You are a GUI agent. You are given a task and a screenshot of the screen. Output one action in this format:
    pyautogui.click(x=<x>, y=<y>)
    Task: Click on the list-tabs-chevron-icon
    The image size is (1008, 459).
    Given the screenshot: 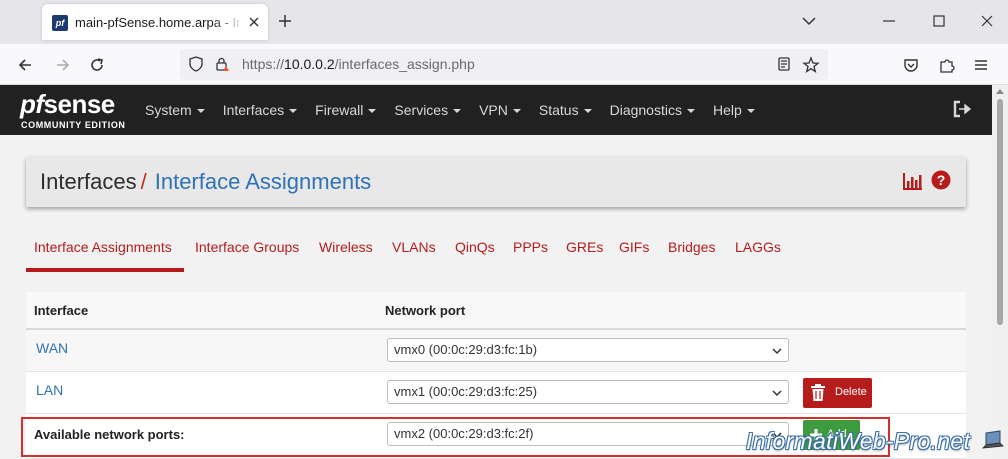 What is the action you would take?
    pyautogui.click(x=809, y=21)
    